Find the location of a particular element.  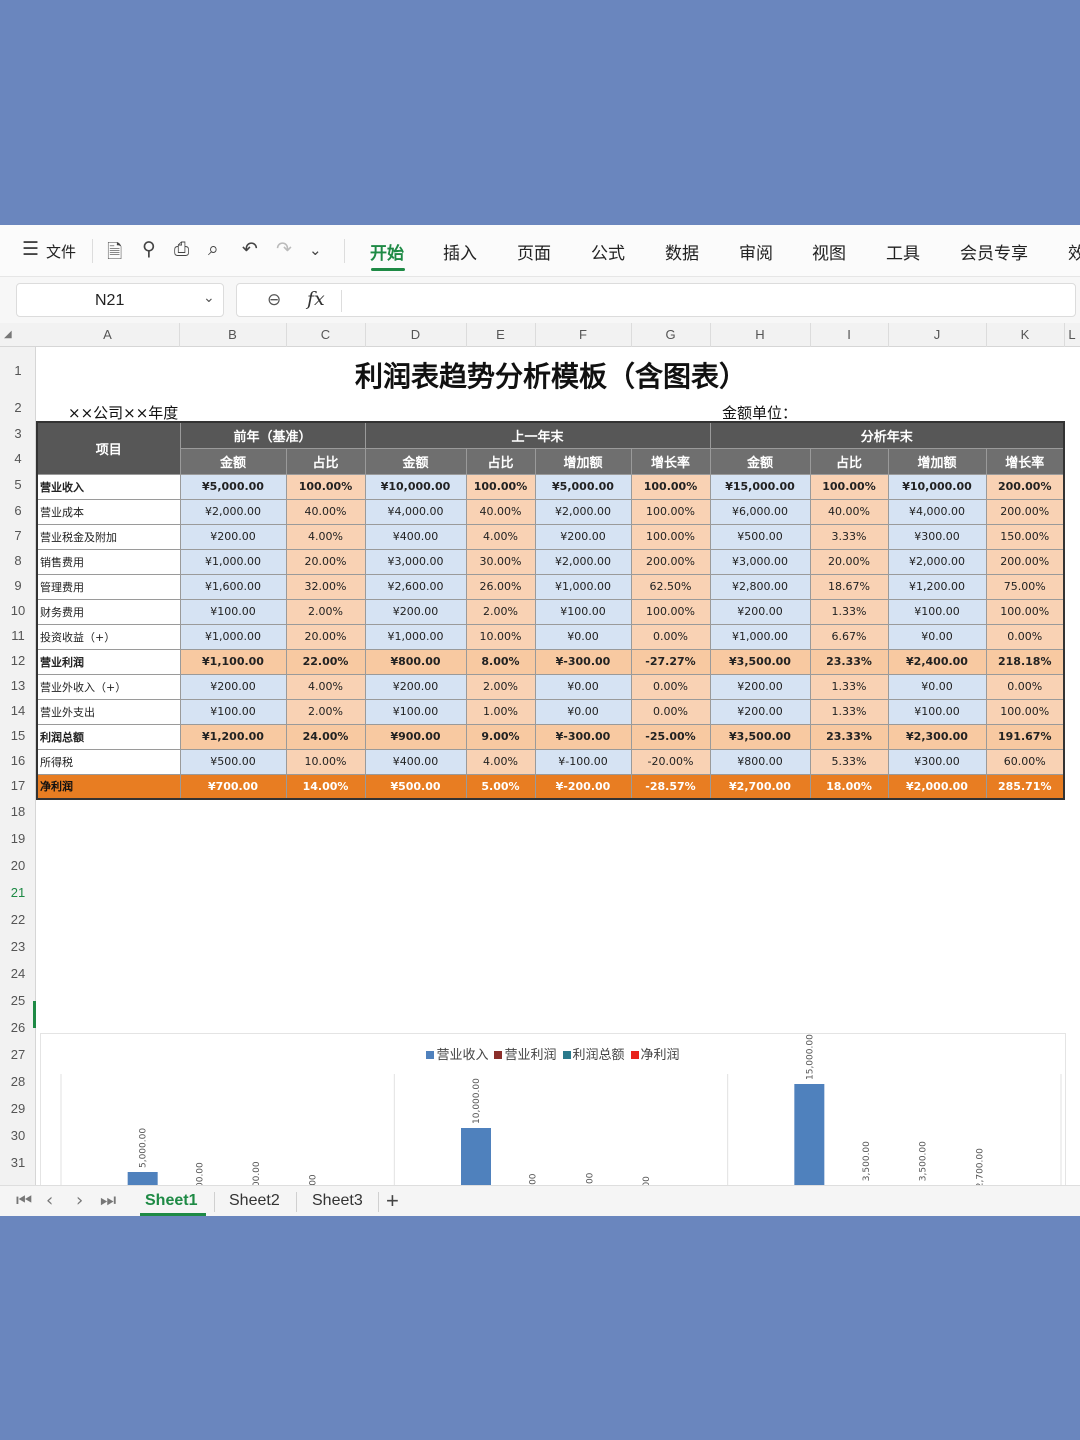

last-sheet-icon: ⏭ is located at coordinates (108, 1200).